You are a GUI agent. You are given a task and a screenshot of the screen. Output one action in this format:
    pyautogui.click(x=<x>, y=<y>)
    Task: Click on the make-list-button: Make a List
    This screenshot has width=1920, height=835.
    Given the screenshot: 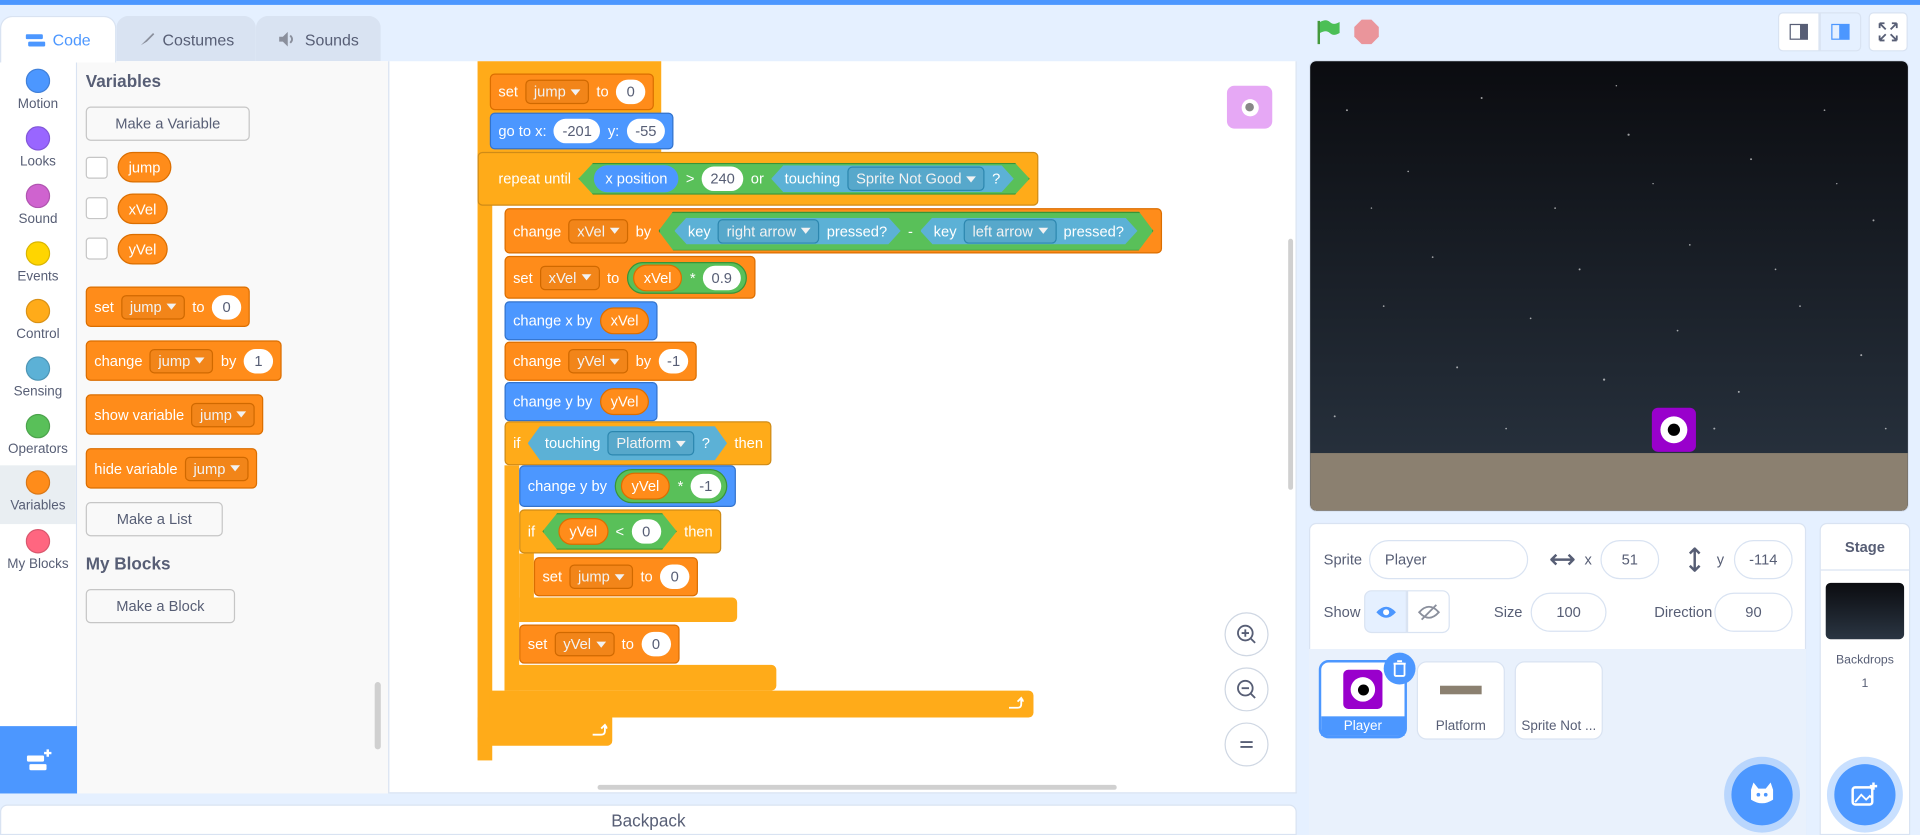 What is the action you would take?
    pyautogui.click(x=154, y=519)
    